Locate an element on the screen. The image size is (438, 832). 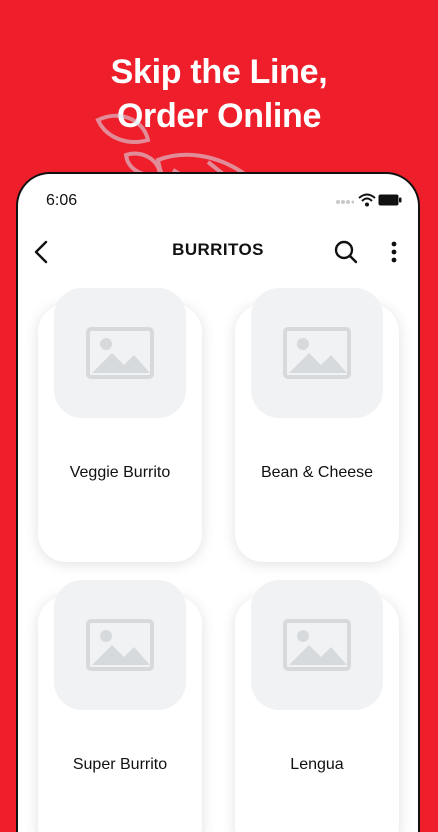
product-name: Super Burrito is located at coordinates (120, 764).